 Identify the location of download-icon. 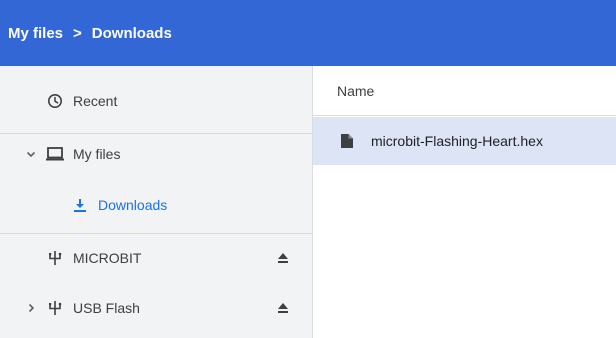
(80, 205).